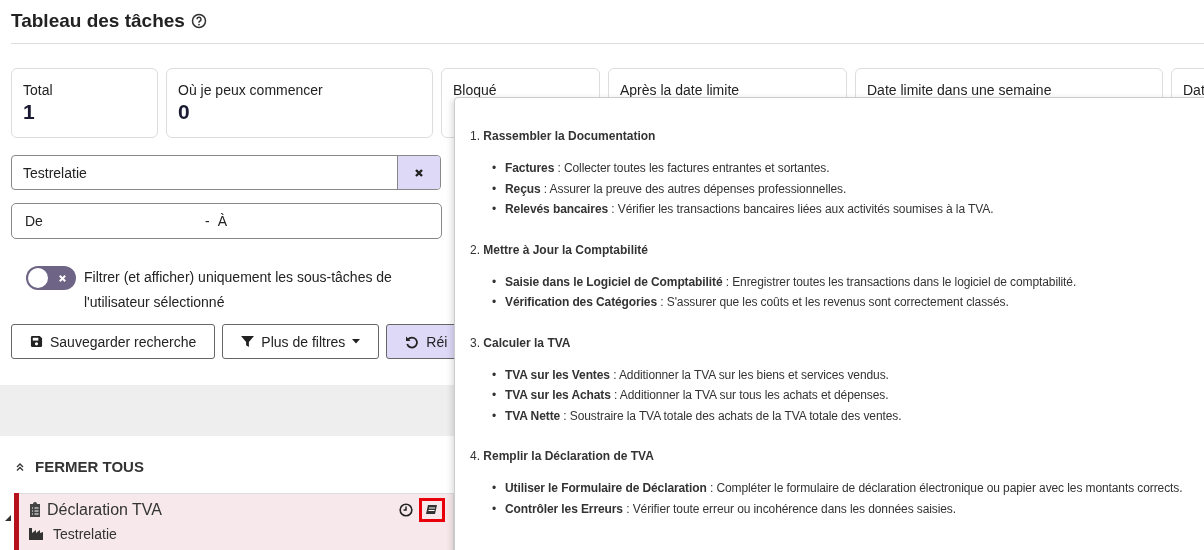 The height and width of the screenshot is (550, 1204). Describe the element at coordinates (560, 249) in the screenshot. I see `section-heading: 2. Mettre à Jour la Comptabilité` at that location.